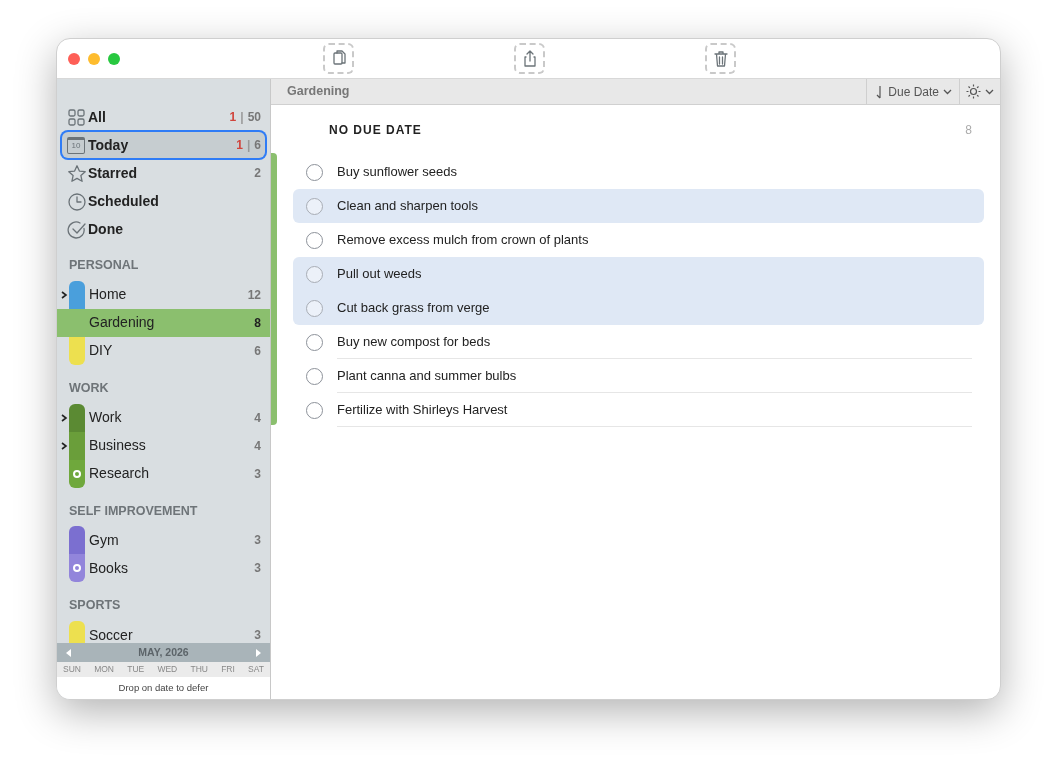 The width and height of the screenshot is (1057, 774). What do you see at coordinates (257, 145) in the screenshot?
I see `task-count: 6` at bounding box center [257, 145].